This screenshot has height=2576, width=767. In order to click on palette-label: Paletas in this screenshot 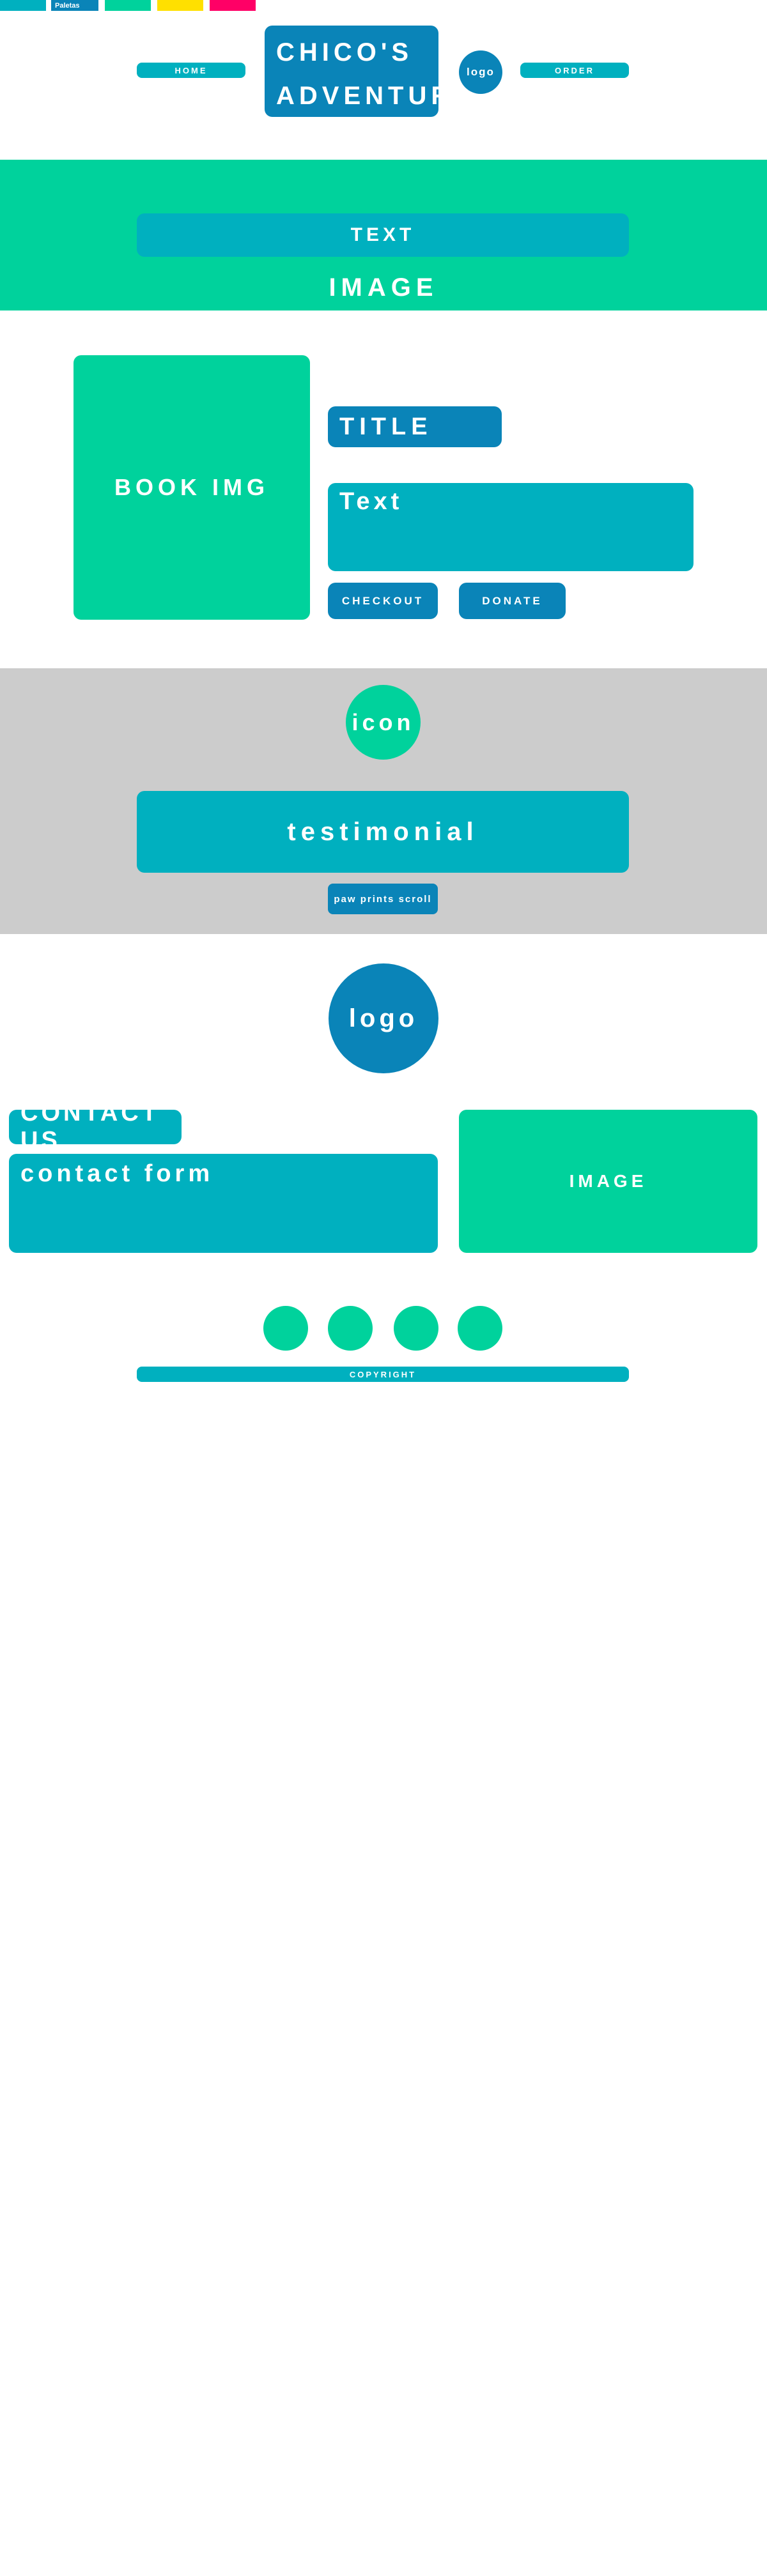, I will do `click(67, 5)`.